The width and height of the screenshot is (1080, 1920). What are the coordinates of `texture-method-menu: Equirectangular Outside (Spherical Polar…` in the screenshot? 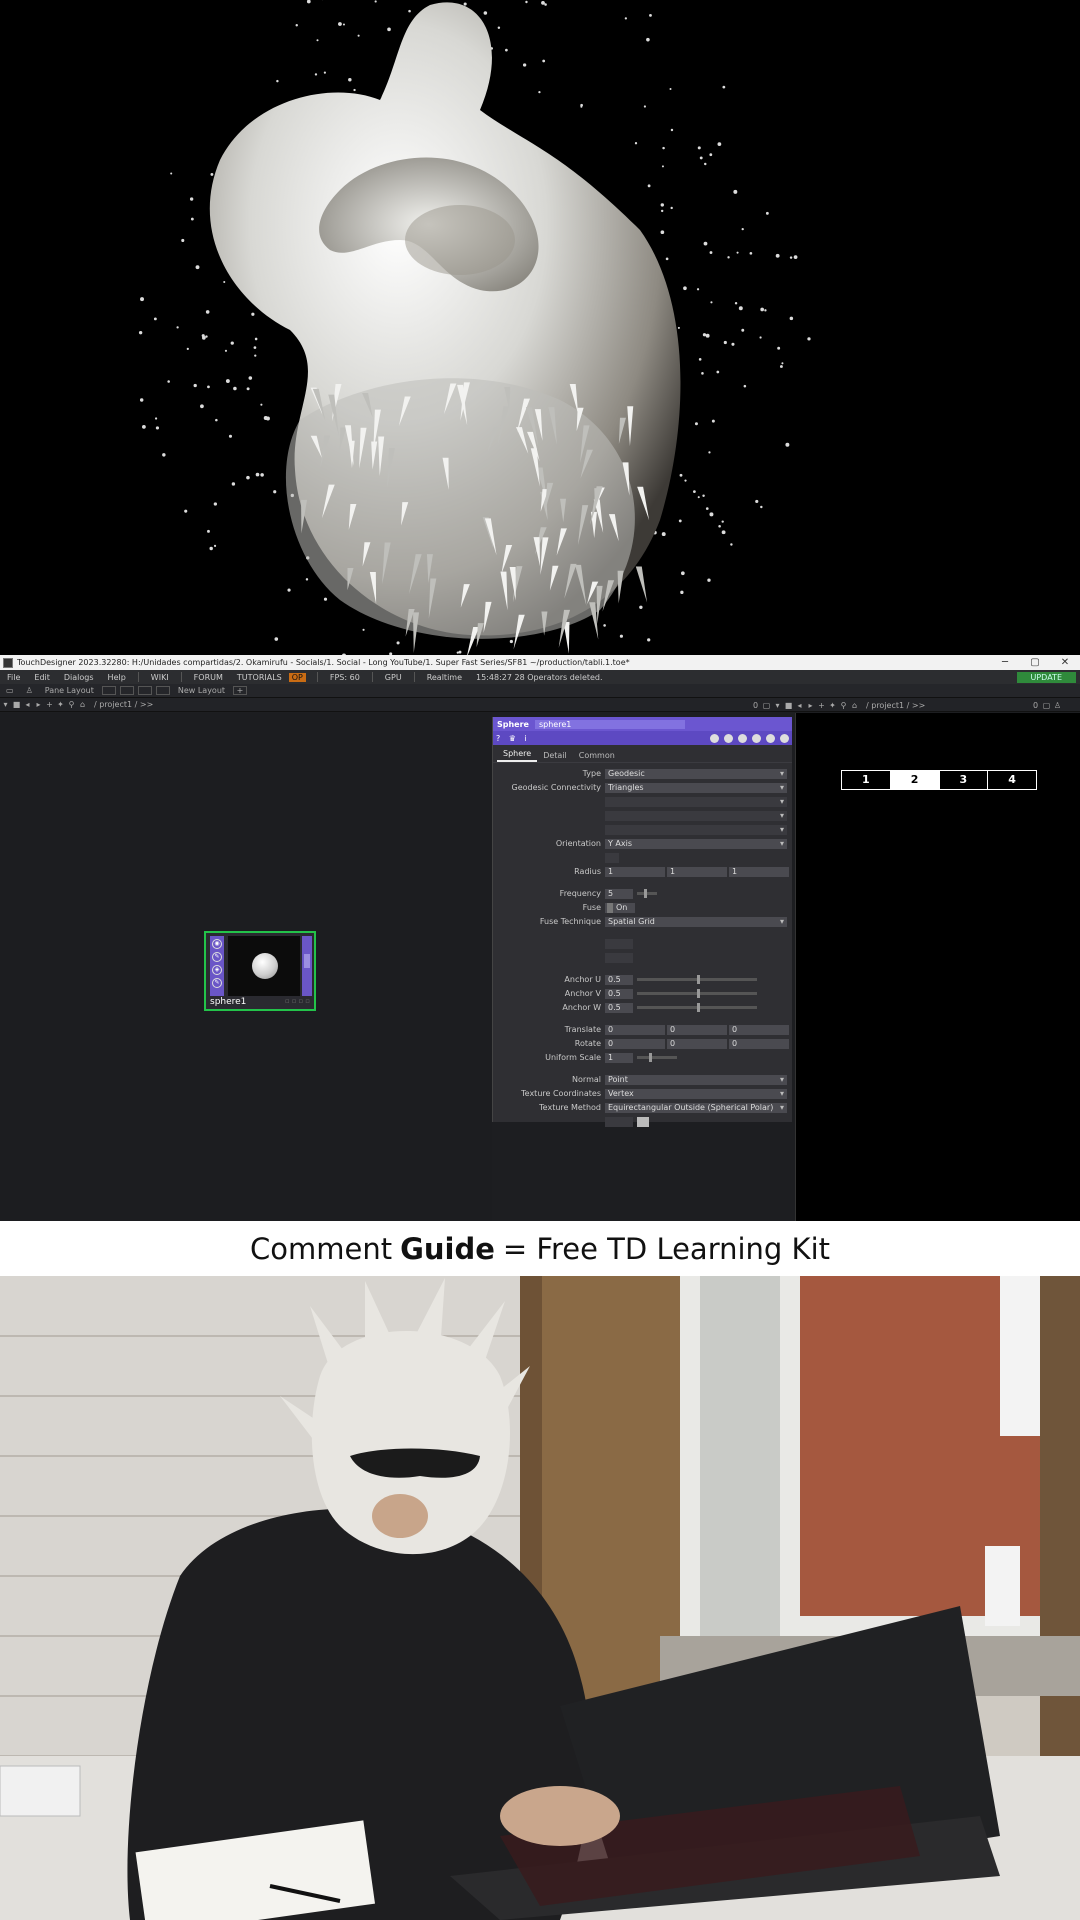 It's located at (696, 1107).